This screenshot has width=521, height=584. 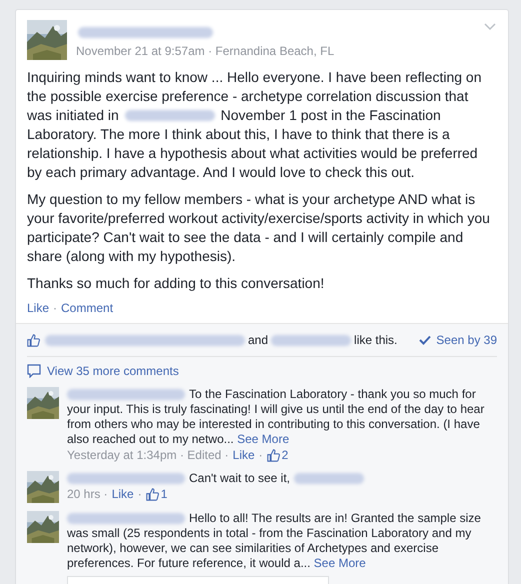 What do you see at coordinates (285, 455) in the screenshot?
I see `like-count: 2` at bounding box center [285, 455].